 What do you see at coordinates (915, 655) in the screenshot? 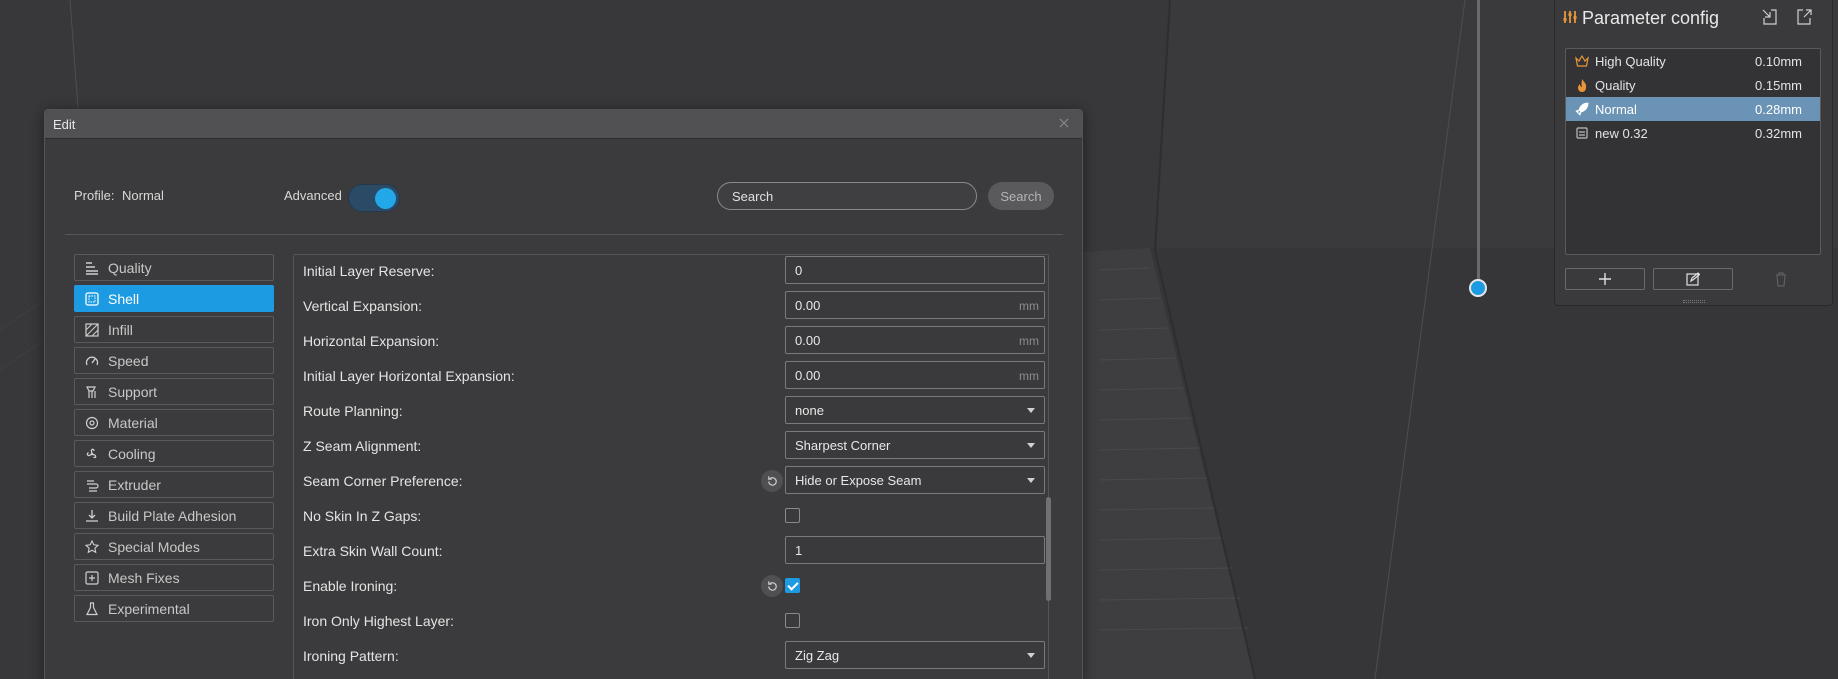
I see `ironing-pattern-select: Zig Zag` at bounding box center [915, 655].